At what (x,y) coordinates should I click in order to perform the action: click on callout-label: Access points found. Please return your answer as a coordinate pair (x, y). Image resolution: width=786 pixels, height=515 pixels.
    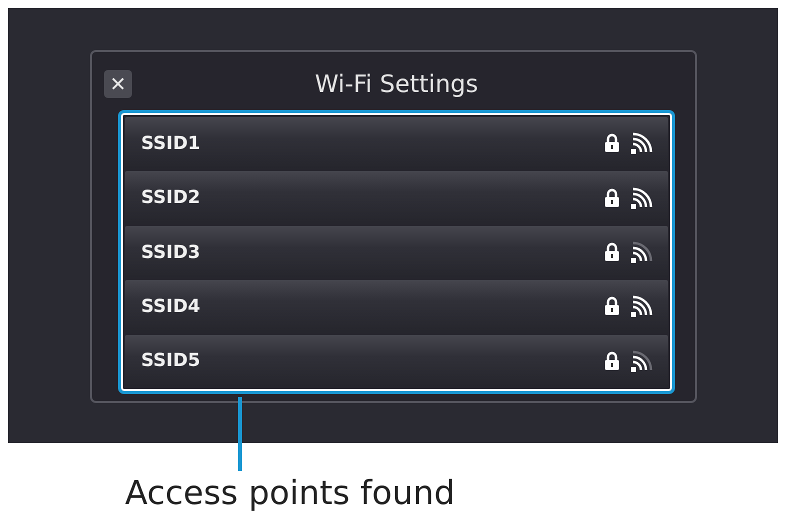
    Looking at the image, I should click on (290, 492).